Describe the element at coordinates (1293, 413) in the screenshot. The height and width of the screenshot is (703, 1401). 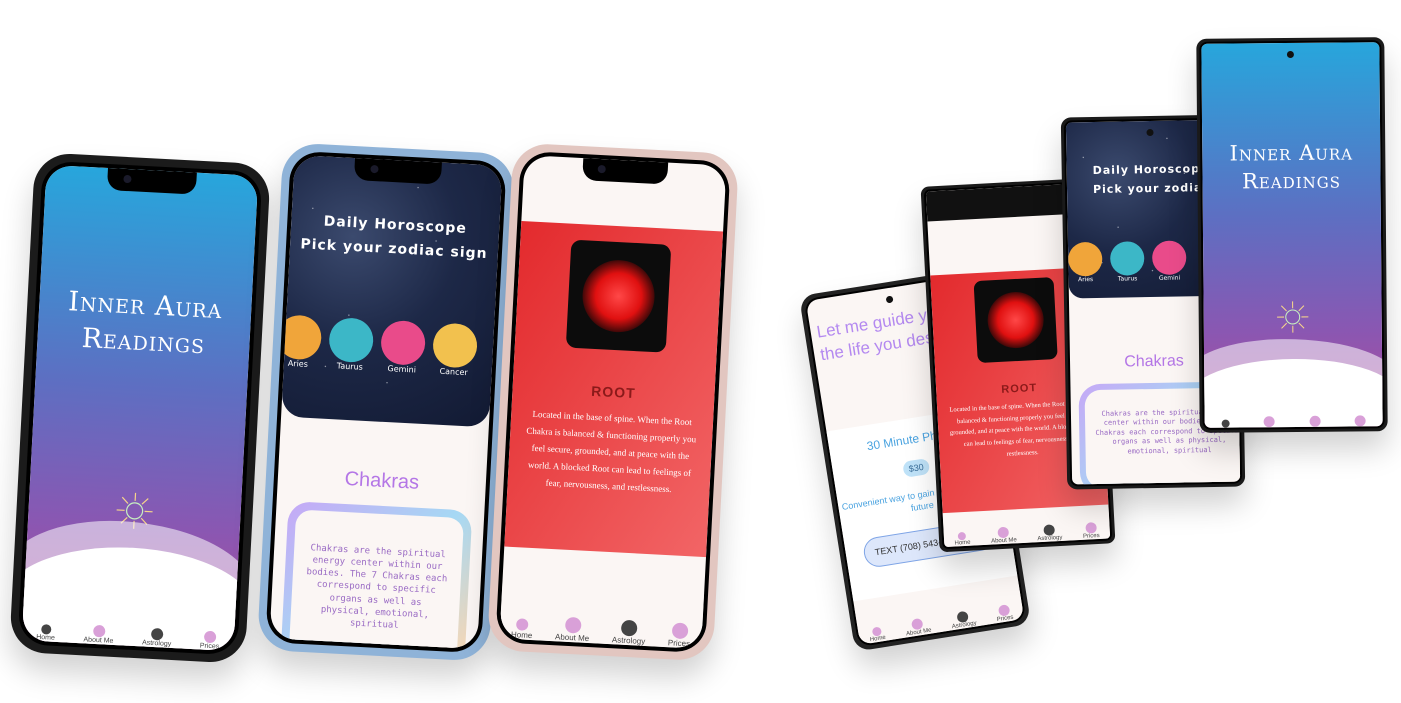
I see `bottom-nav` at that location.